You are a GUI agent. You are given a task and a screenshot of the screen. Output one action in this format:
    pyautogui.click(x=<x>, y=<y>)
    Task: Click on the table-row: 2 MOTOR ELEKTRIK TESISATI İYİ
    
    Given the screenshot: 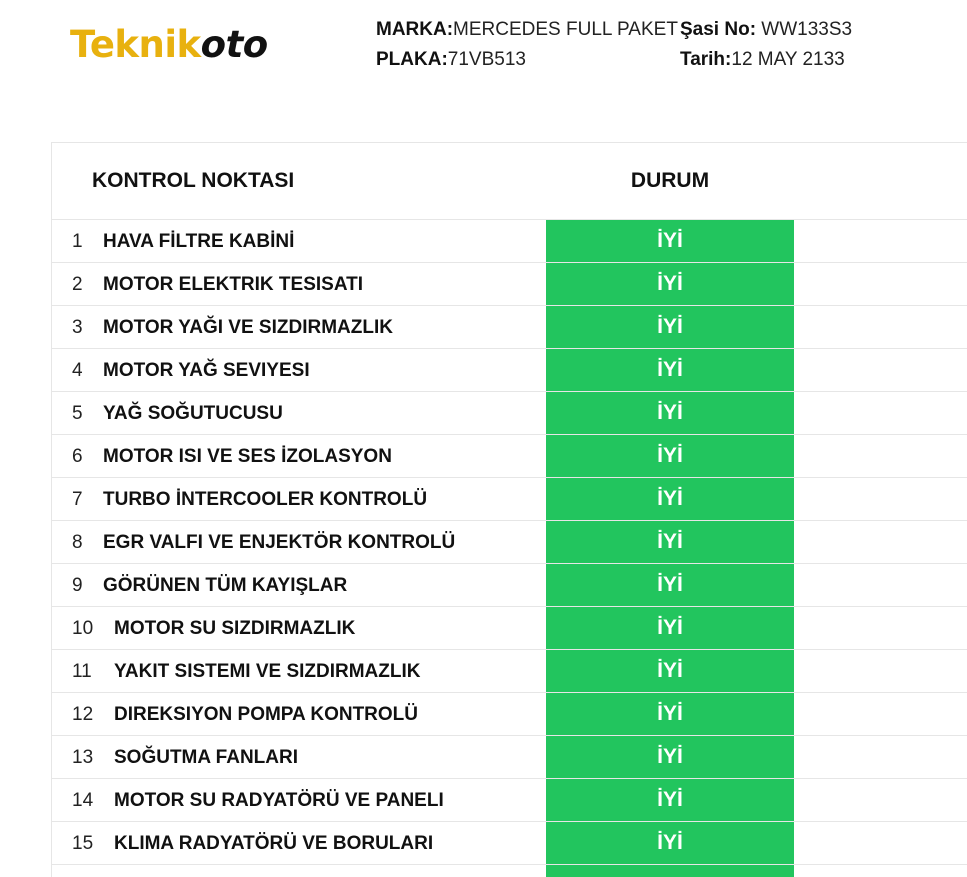 What is the action you would take?
    pyautogui.click(x=509, y=284)
    